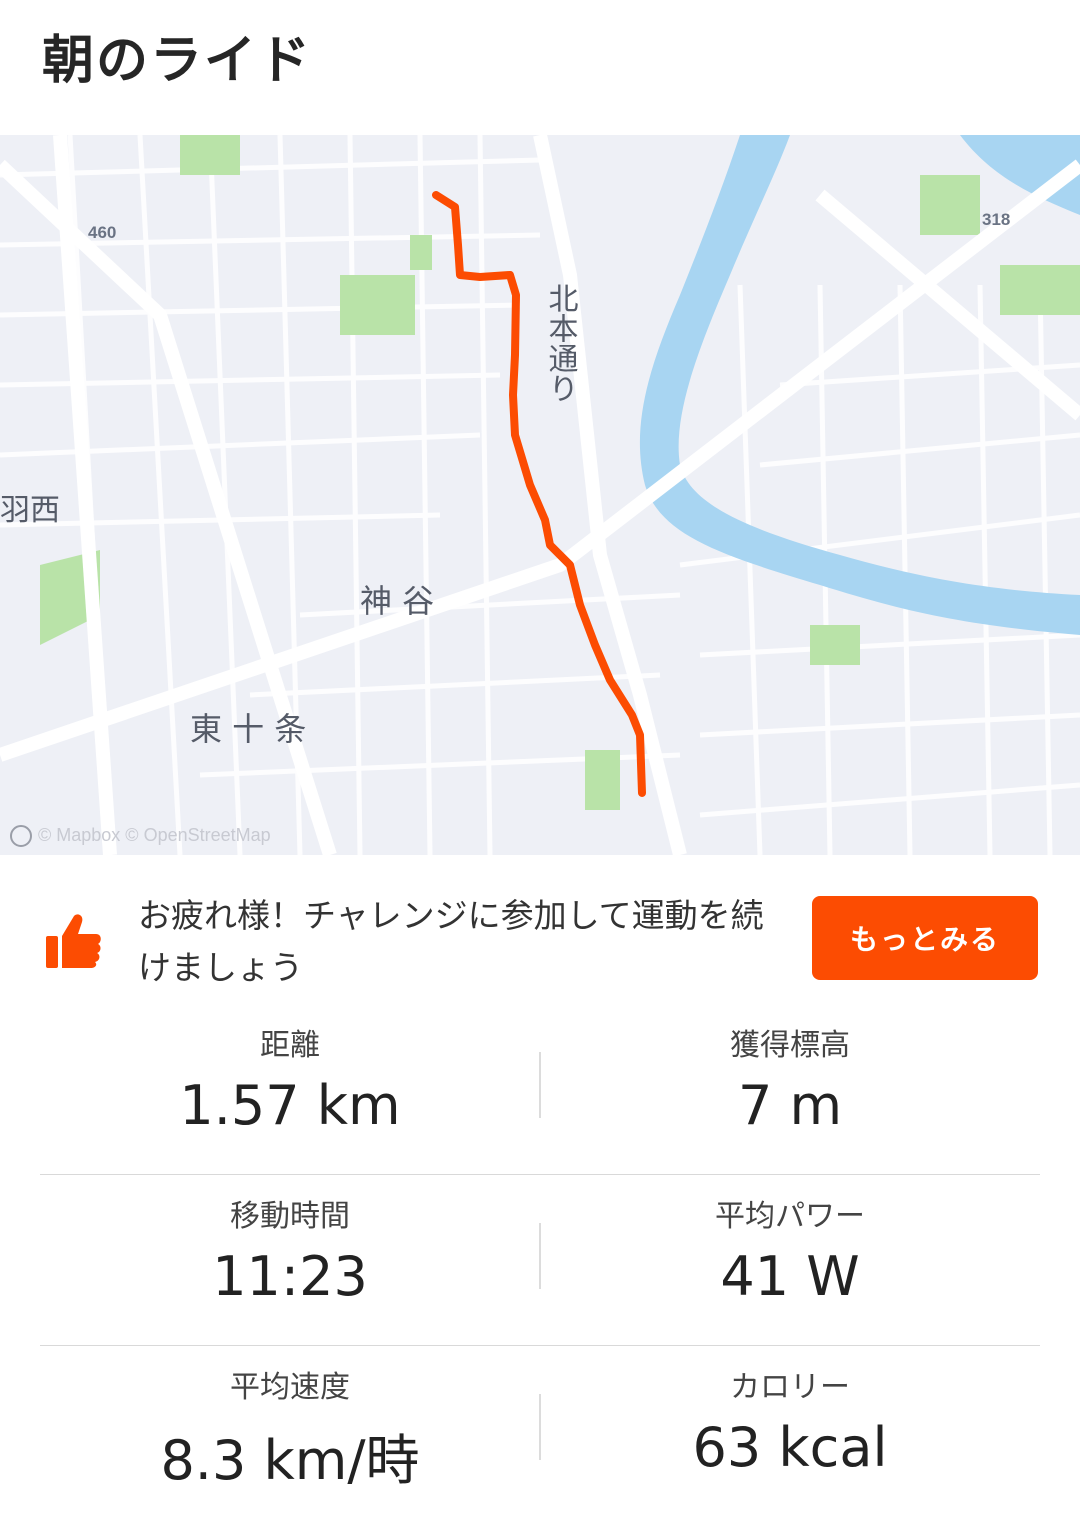  I want to click on stat-label: カロリー, so click(790, 1387).